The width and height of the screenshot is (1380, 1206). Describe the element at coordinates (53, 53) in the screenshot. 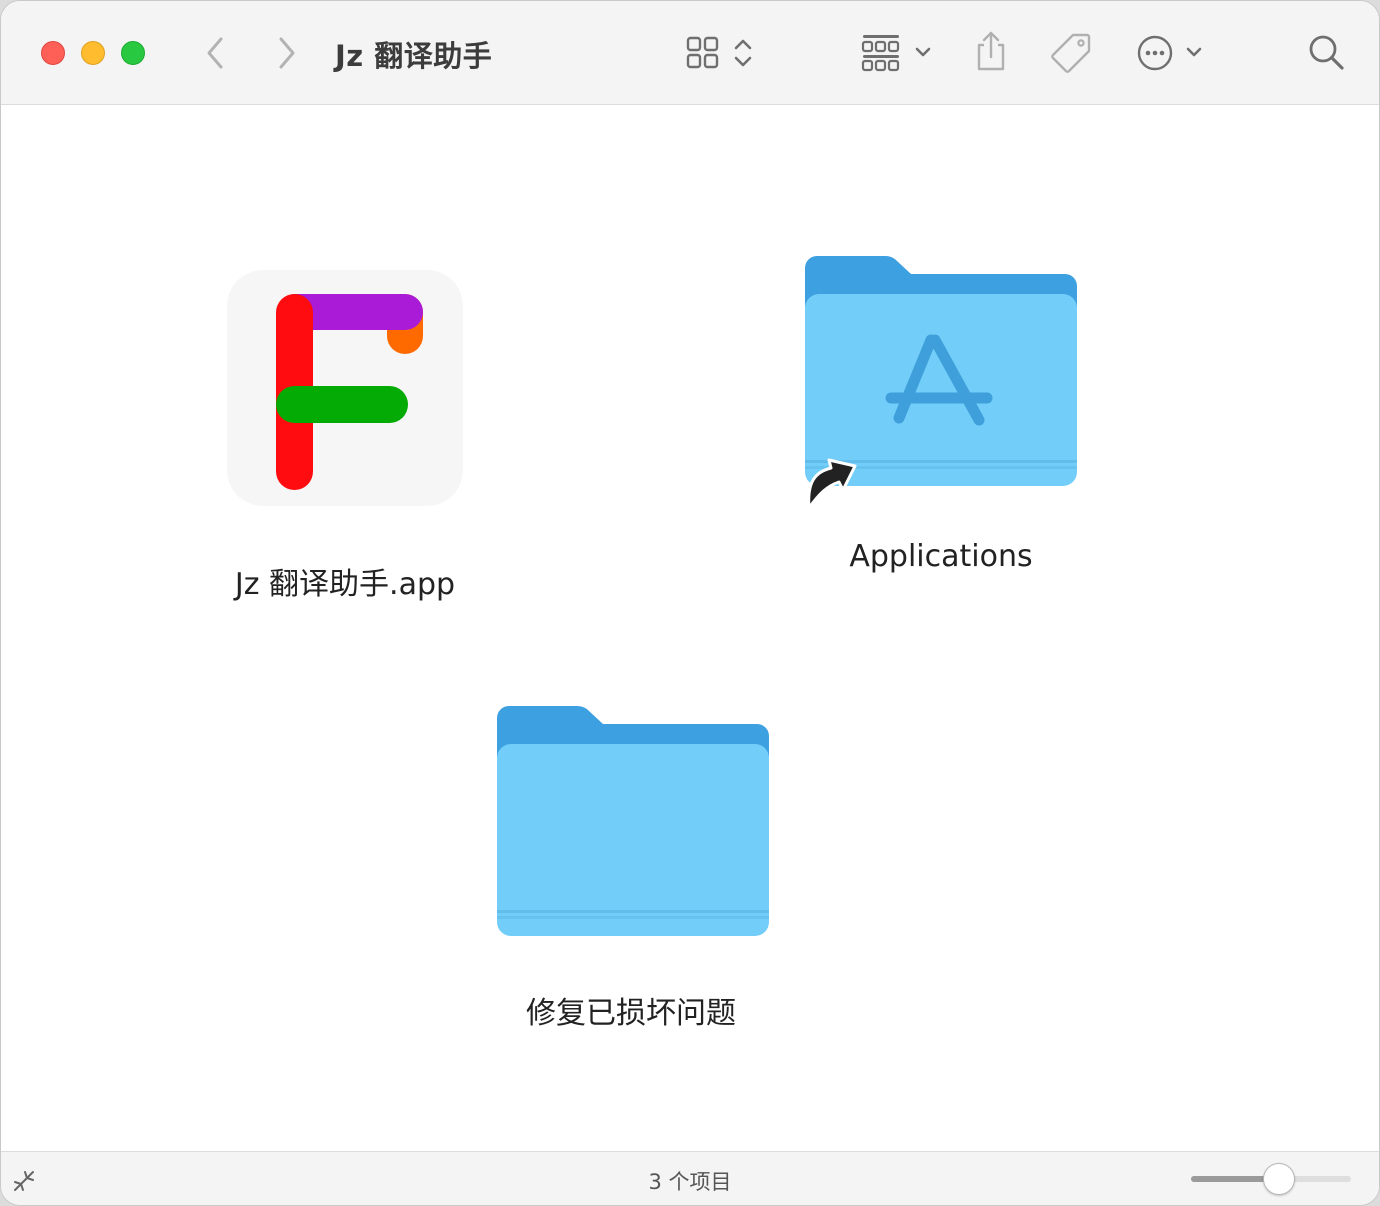

I see `close-window-button` at that location.